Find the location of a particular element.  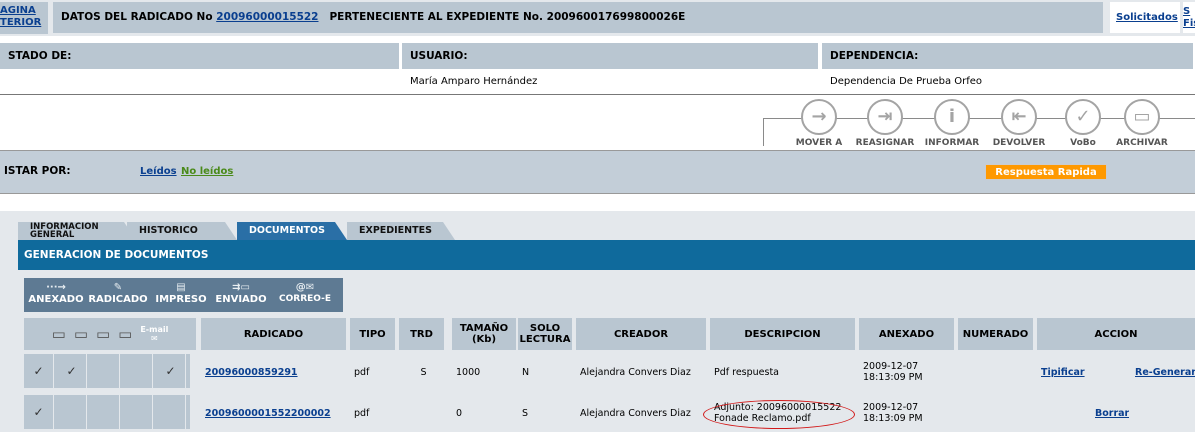

dependencia-value: Dependencia De Prueba Orfeo is located at coordinates (906, 81).